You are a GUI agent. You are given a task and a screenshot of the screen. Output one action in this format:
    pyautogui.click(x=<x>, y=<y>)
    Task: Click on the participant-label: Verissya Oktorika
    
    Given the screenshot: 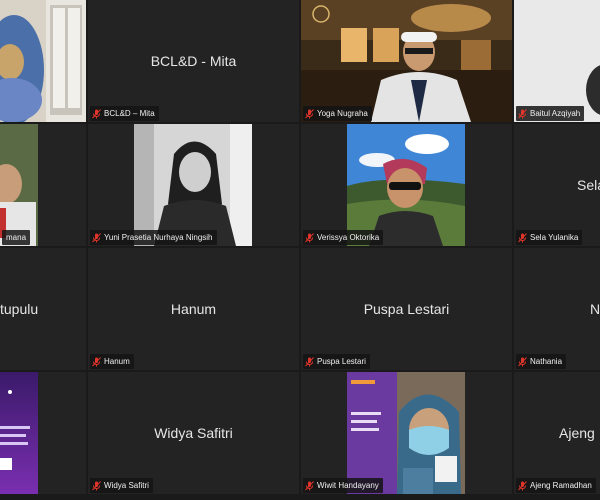 What is the action you would take?
    pyautogui.click(x=343, y=237)
    